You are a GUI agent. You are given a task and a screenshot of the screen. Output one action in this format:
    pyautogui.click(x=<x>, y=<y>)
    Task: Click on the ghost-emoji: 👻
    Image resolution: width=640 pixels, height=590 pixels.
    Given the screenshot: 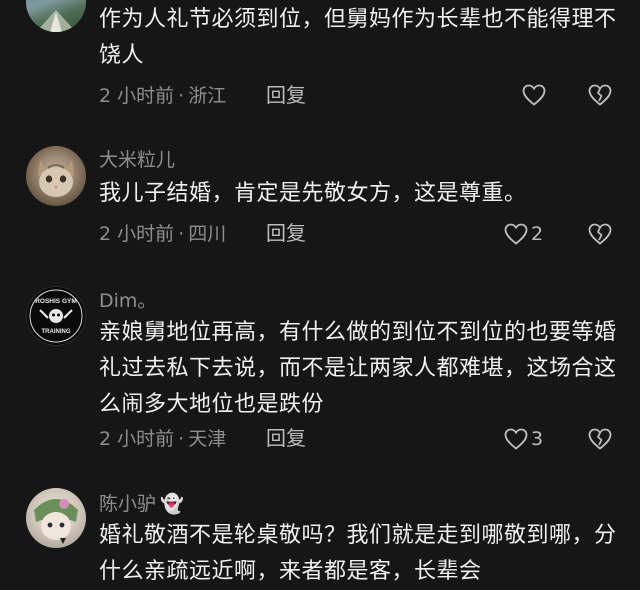 What is the action you would take?
    pyautogui.click(x=172, y=504)
    